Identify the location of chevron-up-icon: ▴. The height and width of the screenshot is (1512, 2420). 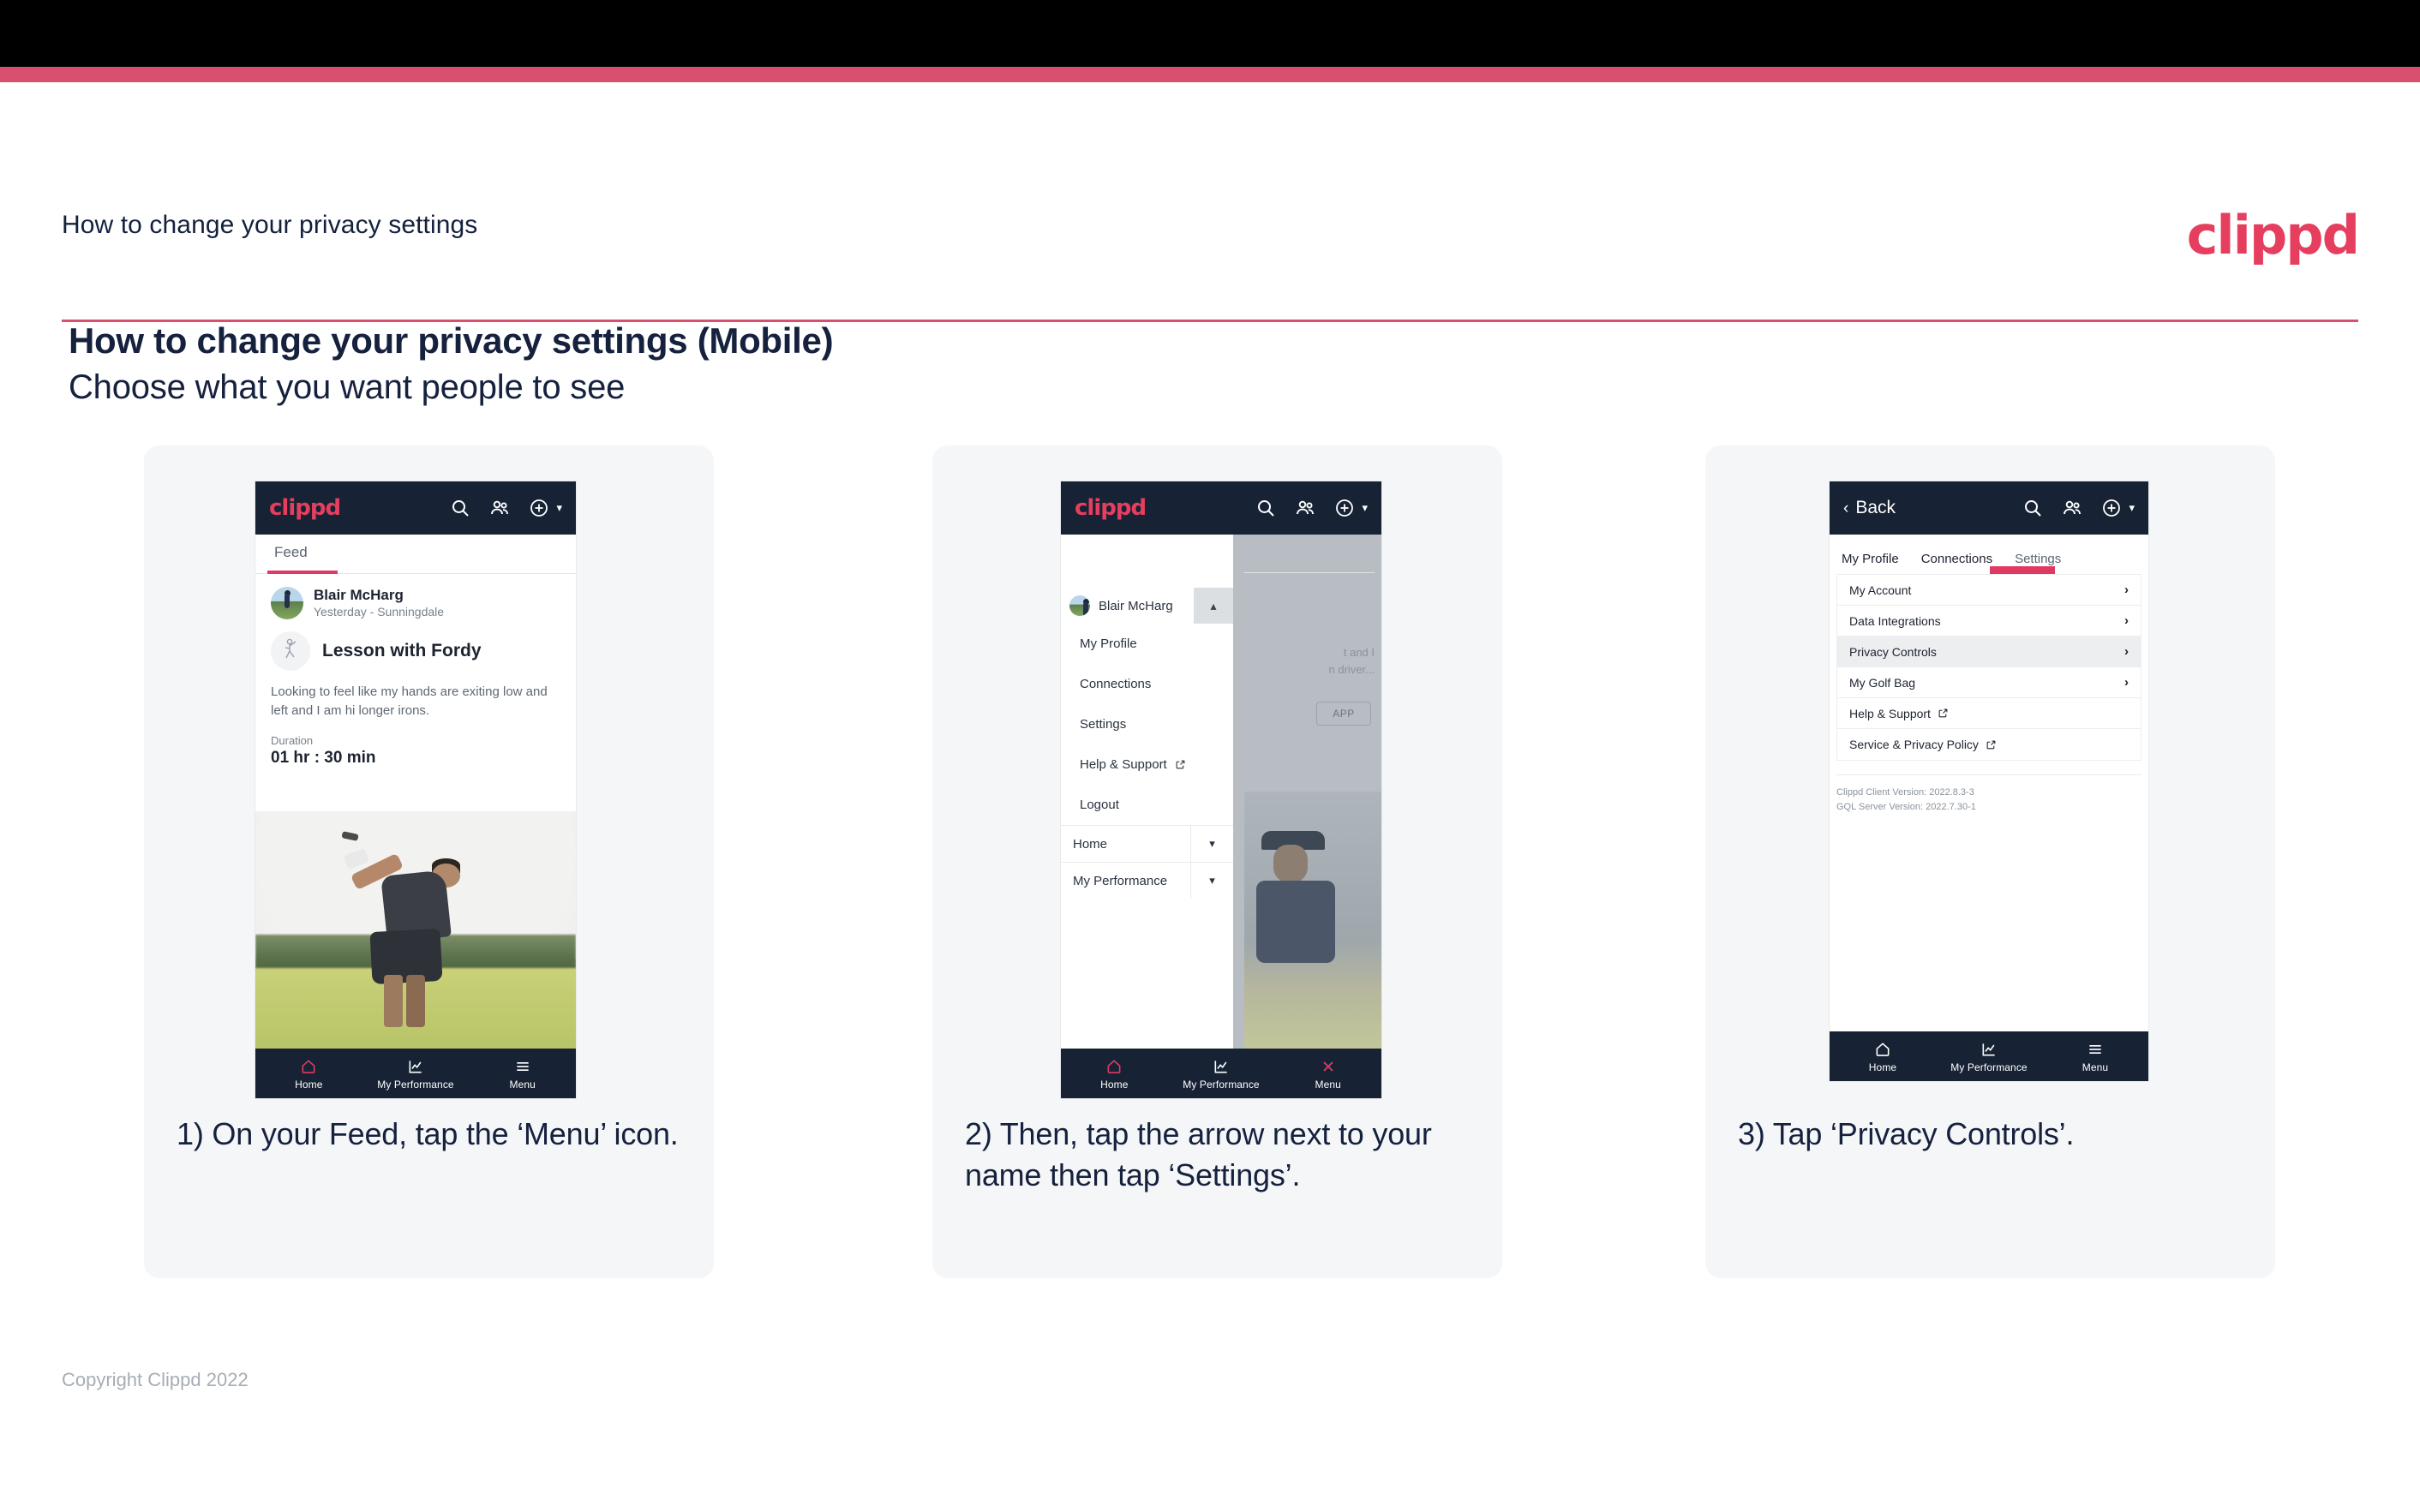
(1213, 606).